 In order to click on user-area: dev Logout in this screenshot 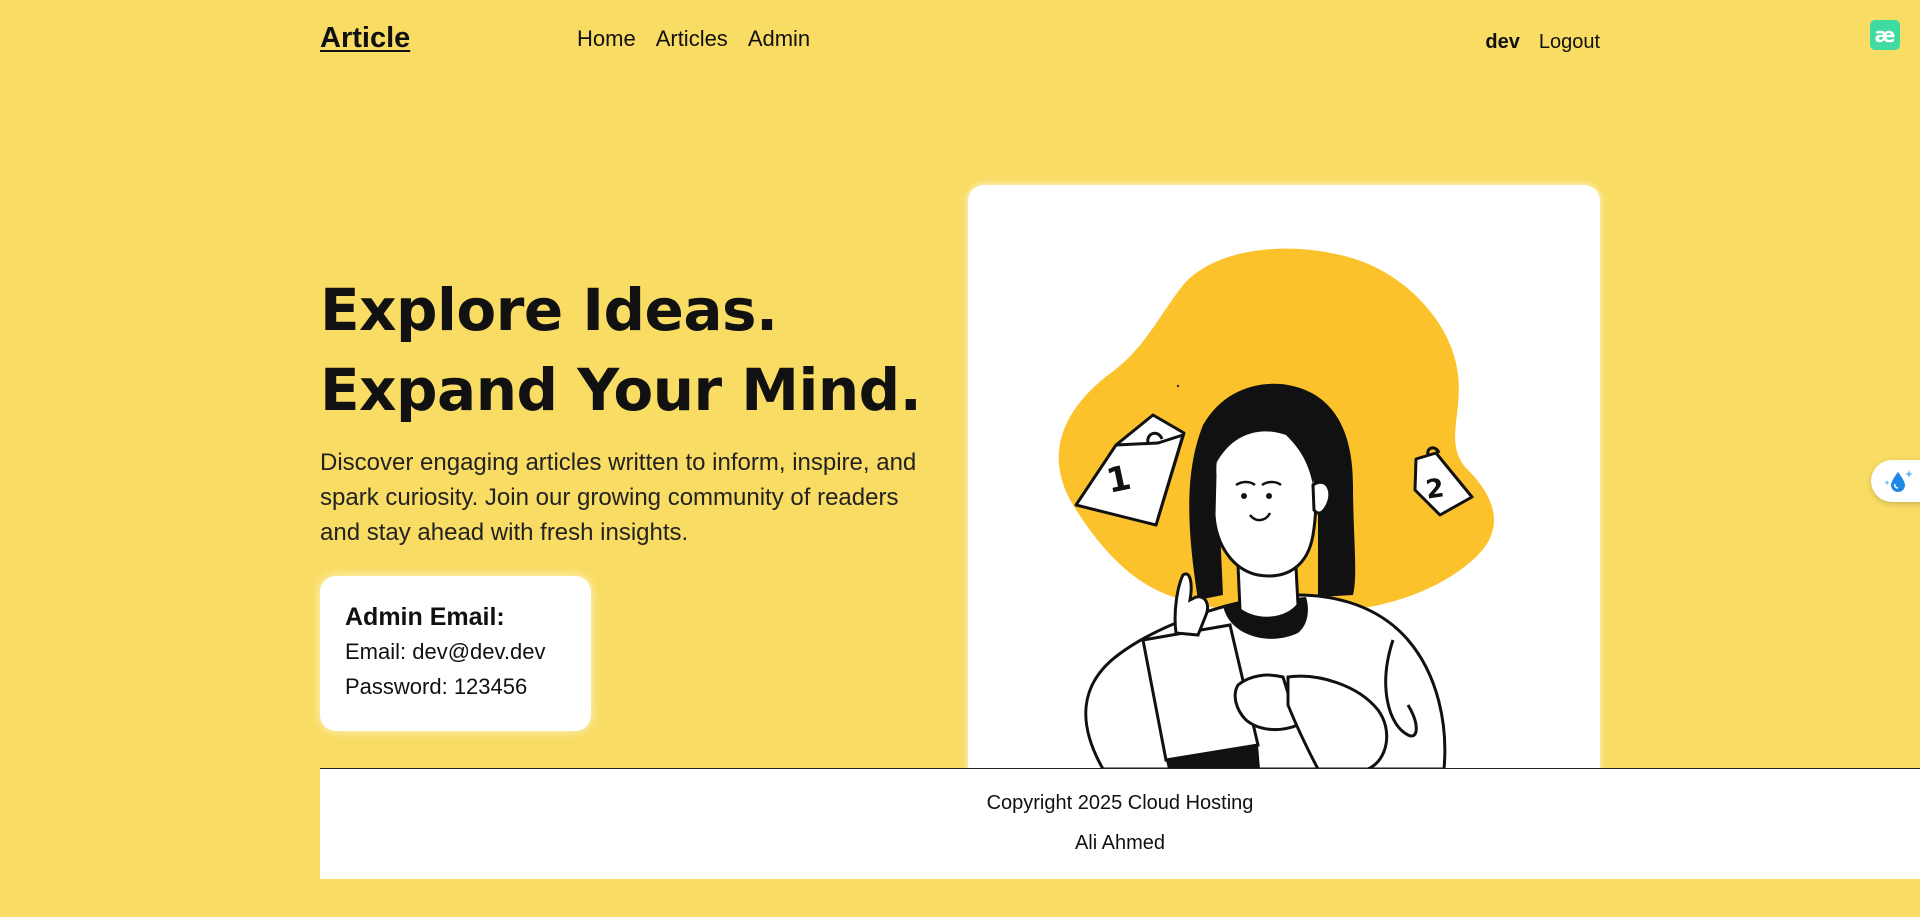, I will do `click(1542, 42)`.